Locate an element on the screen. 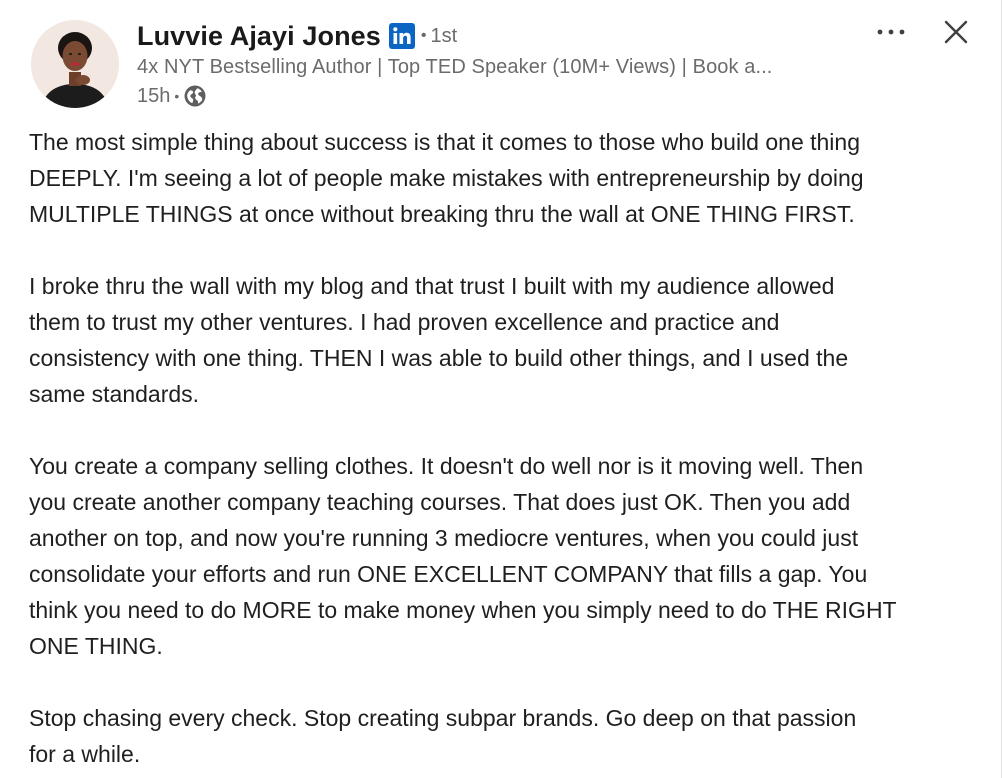 Image resolution: width=1002 pixels, height=778 pixels. avatar is located at coordinates (75, 64).